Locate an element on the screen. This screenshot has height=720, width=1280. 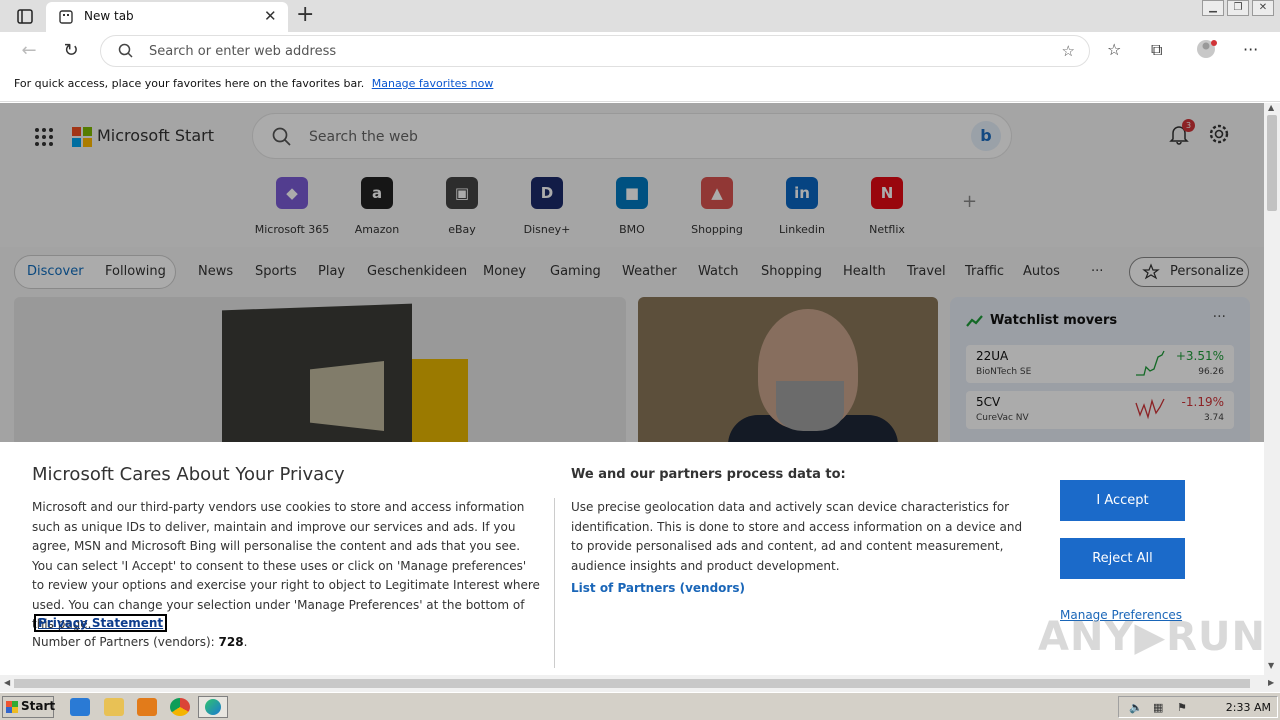
scroll-down-arrow-icon: ▼ is located at coordinates (1271, 665).